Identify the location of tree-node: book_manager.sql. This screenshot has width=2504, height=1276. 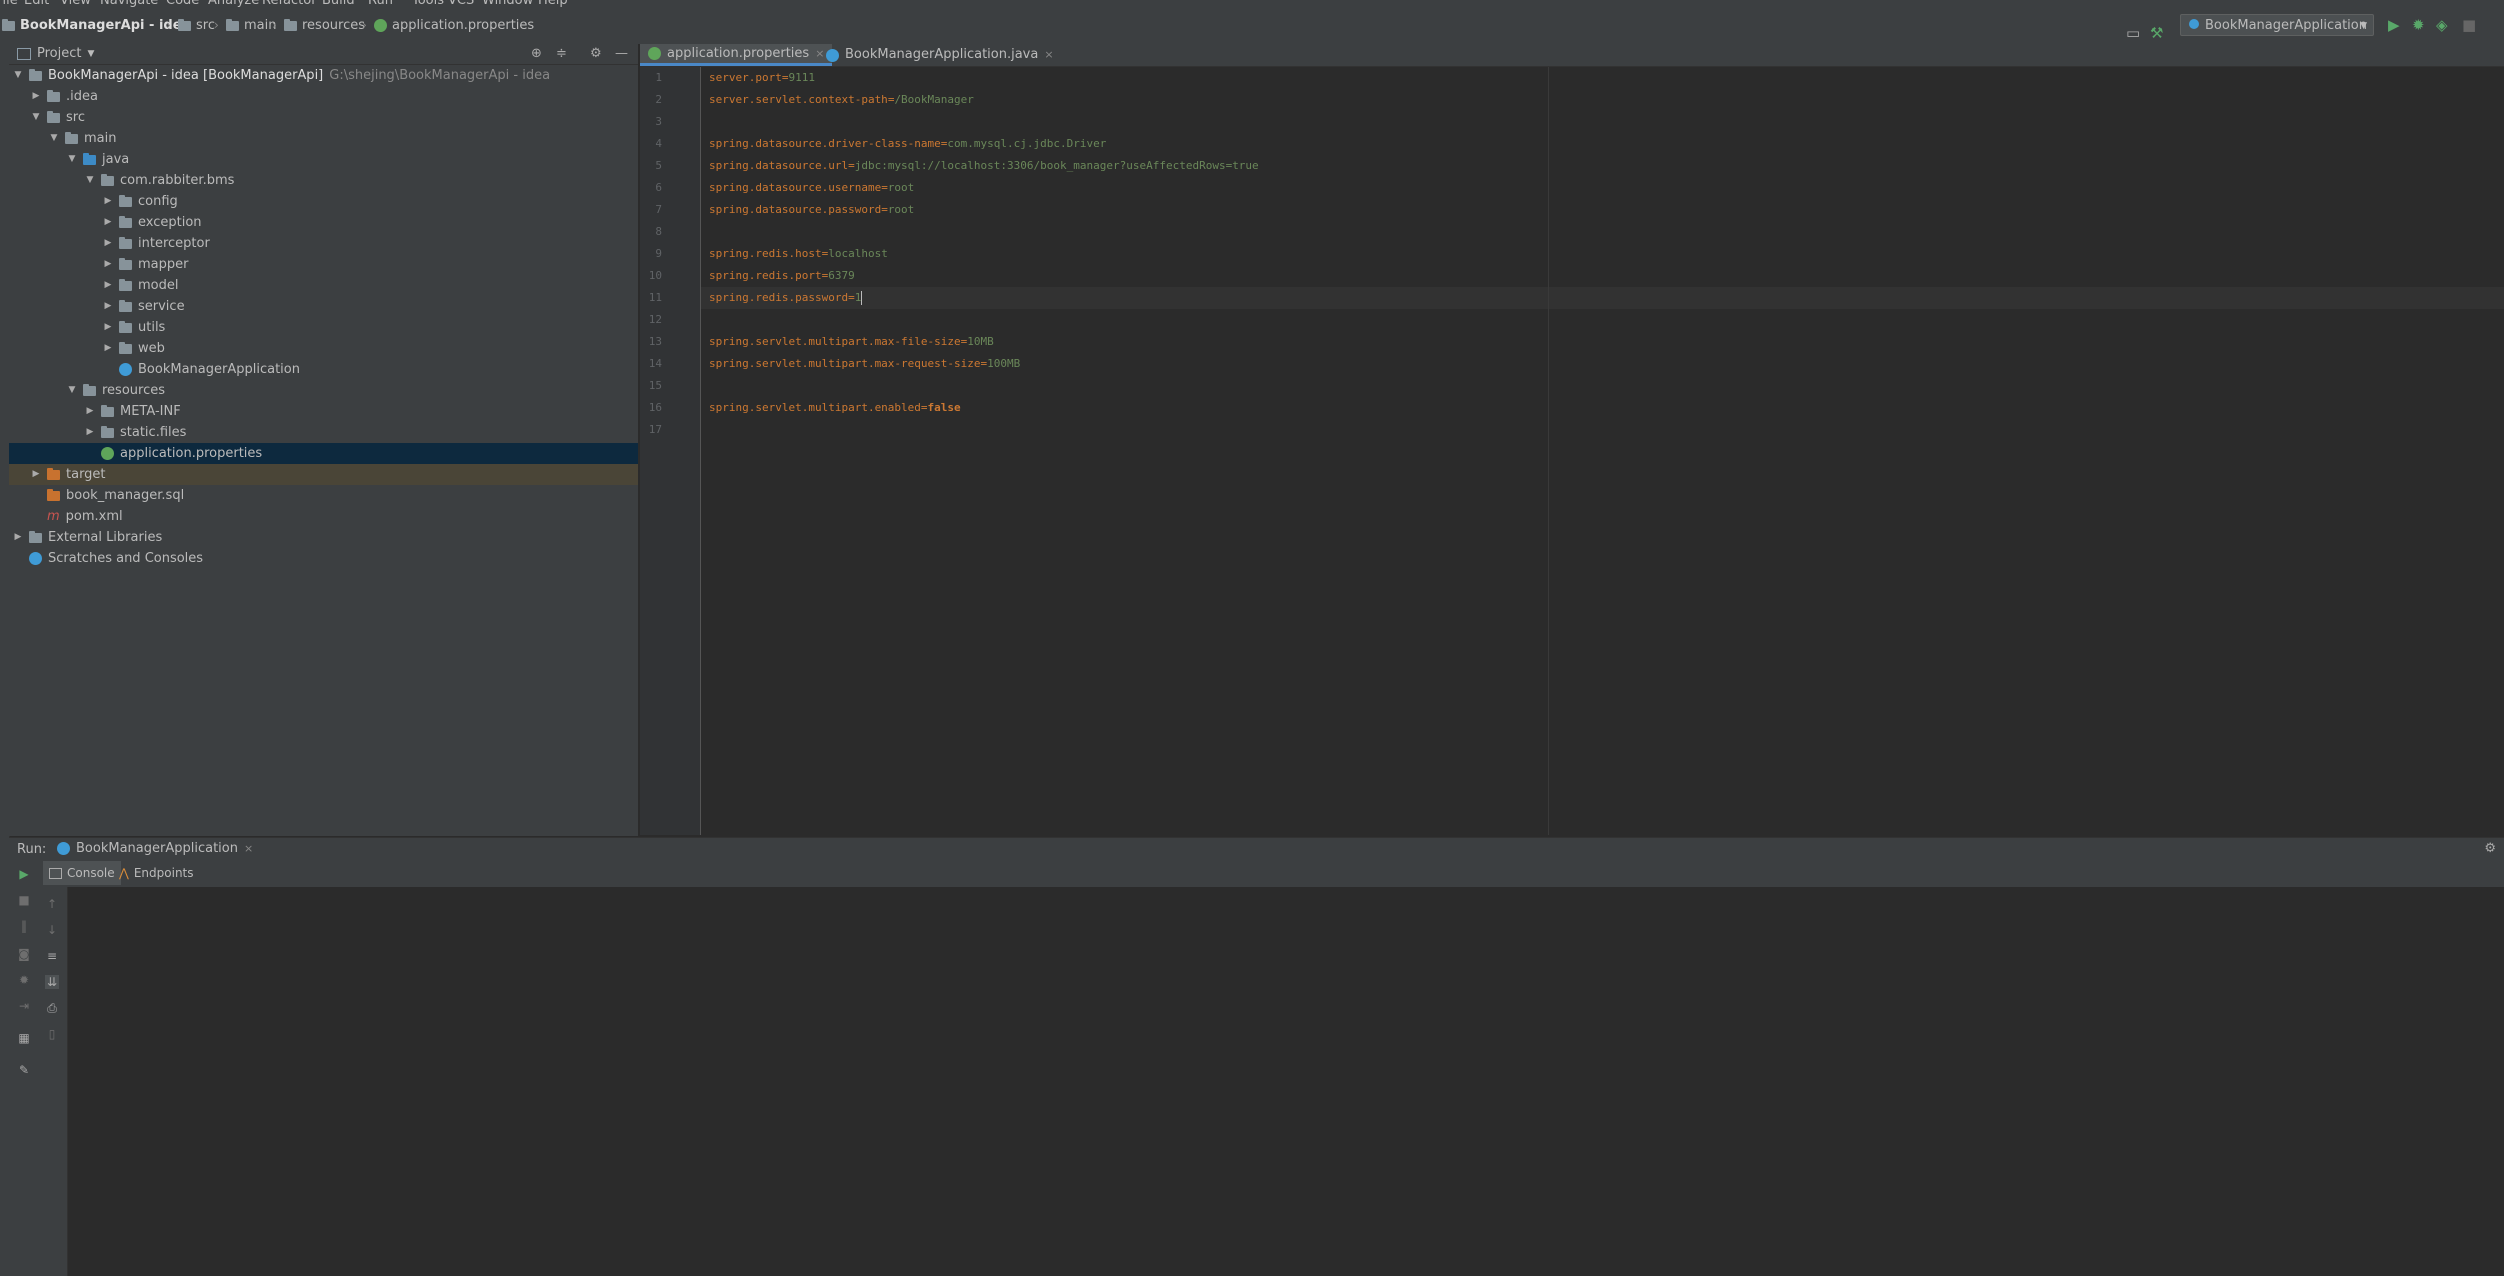
(107, 495).